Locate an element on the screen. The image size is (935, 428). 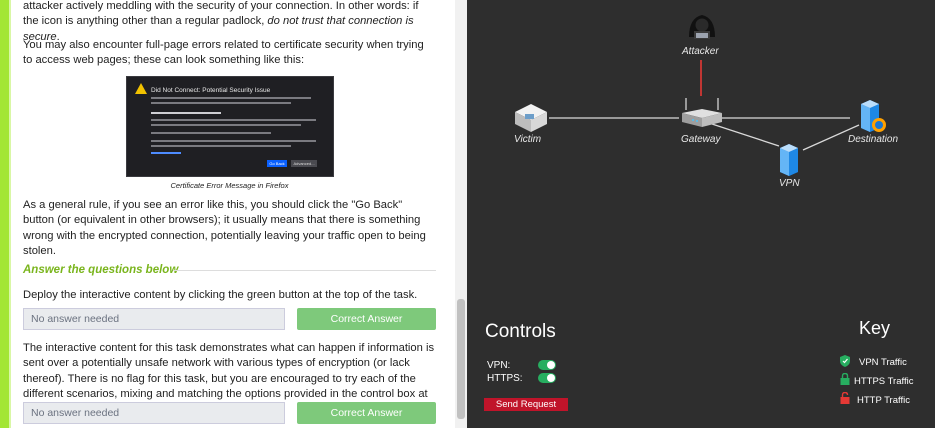
questions-header: Answer the questions below is located at coordinates (101, 270).